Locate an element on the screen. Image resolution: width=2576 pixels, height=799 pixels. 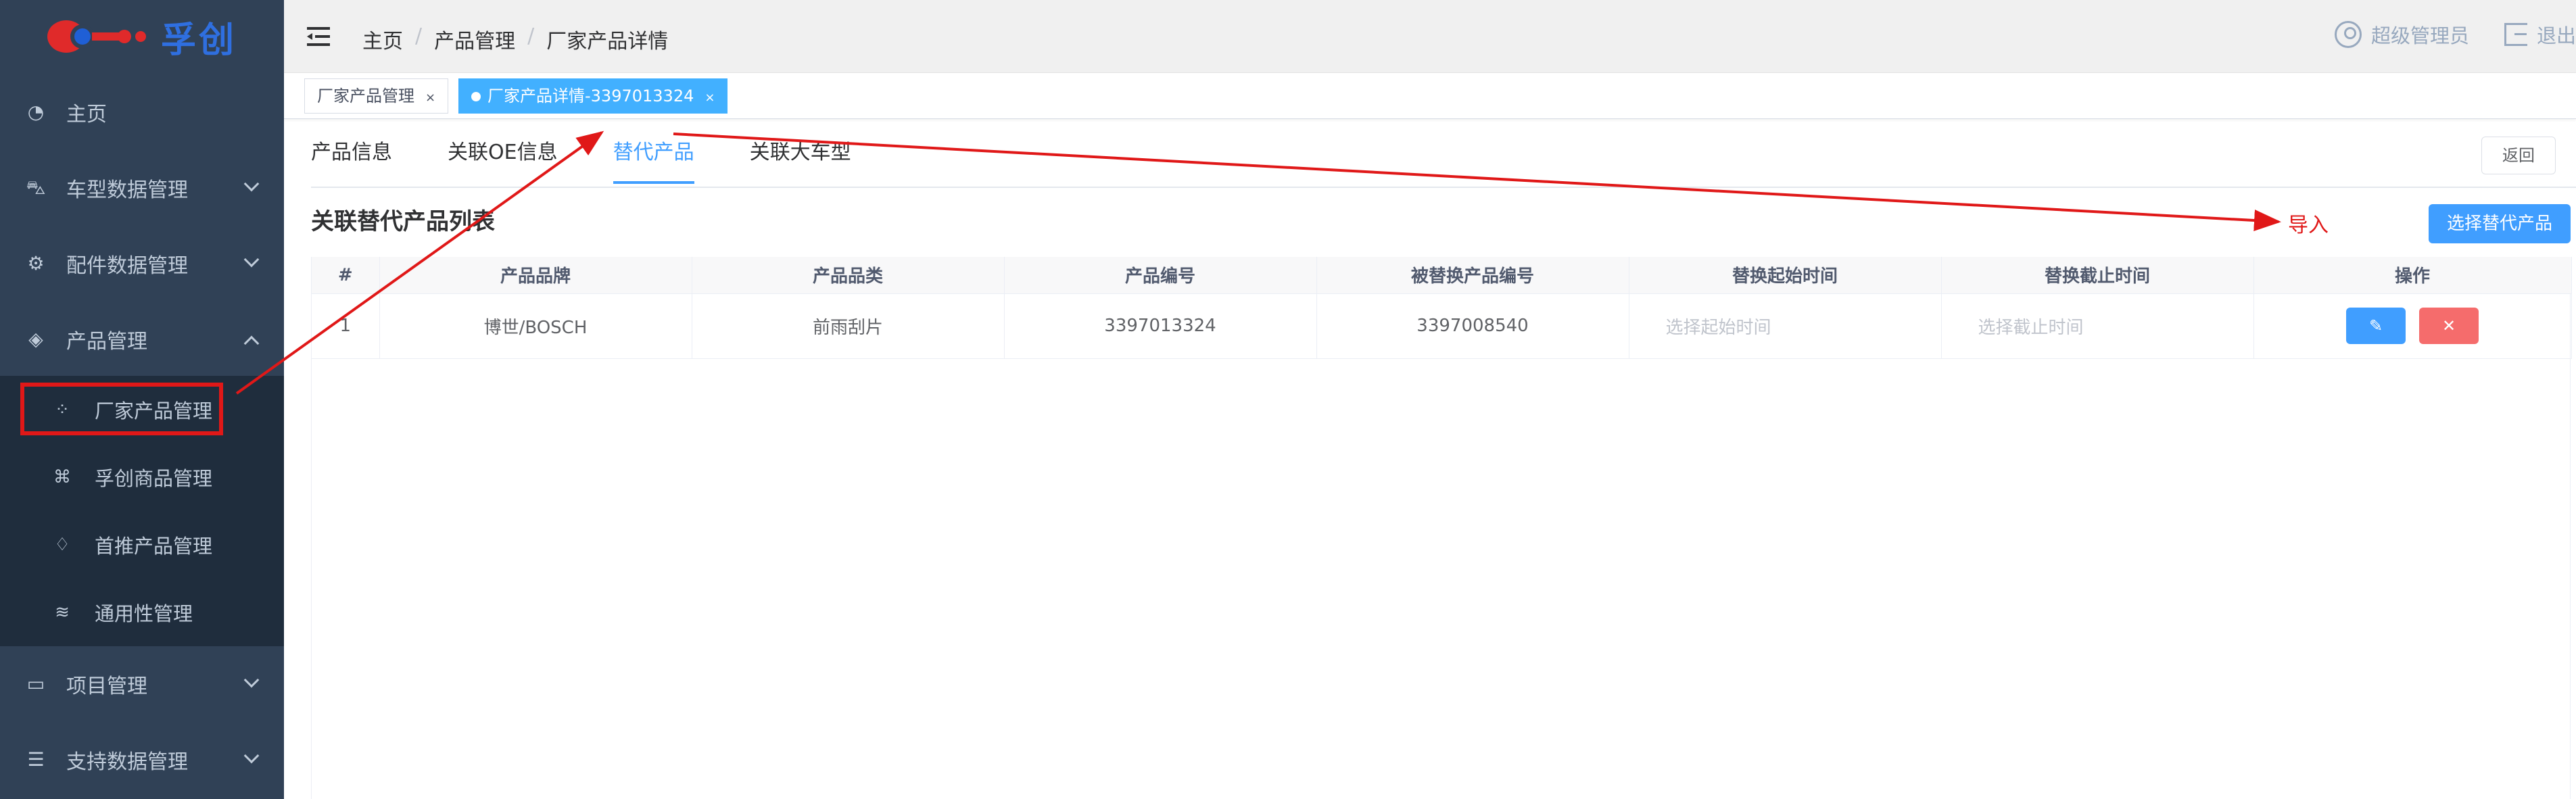
car-icon: ⛍ is located at coordinates (36, 187).